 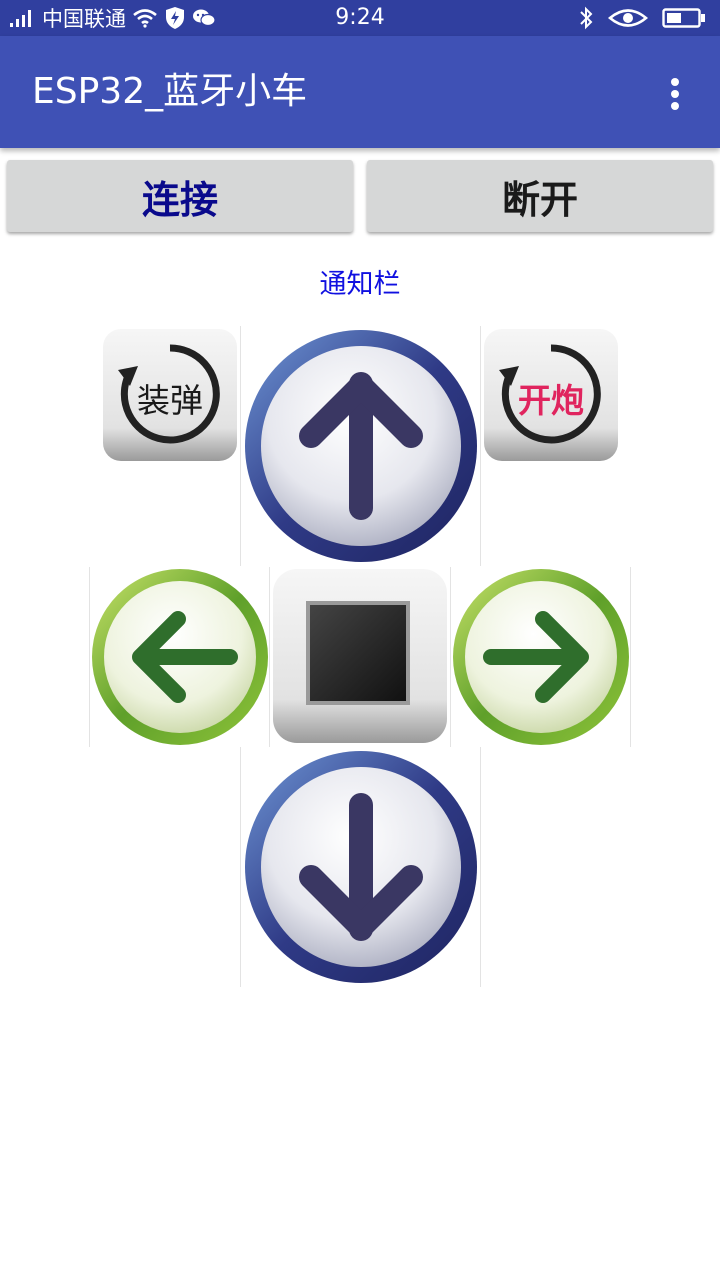 What do you see at coordinates (170, 400) in the screenshot?
I see `load-label: 装弹` at bounding box center [170, 400].